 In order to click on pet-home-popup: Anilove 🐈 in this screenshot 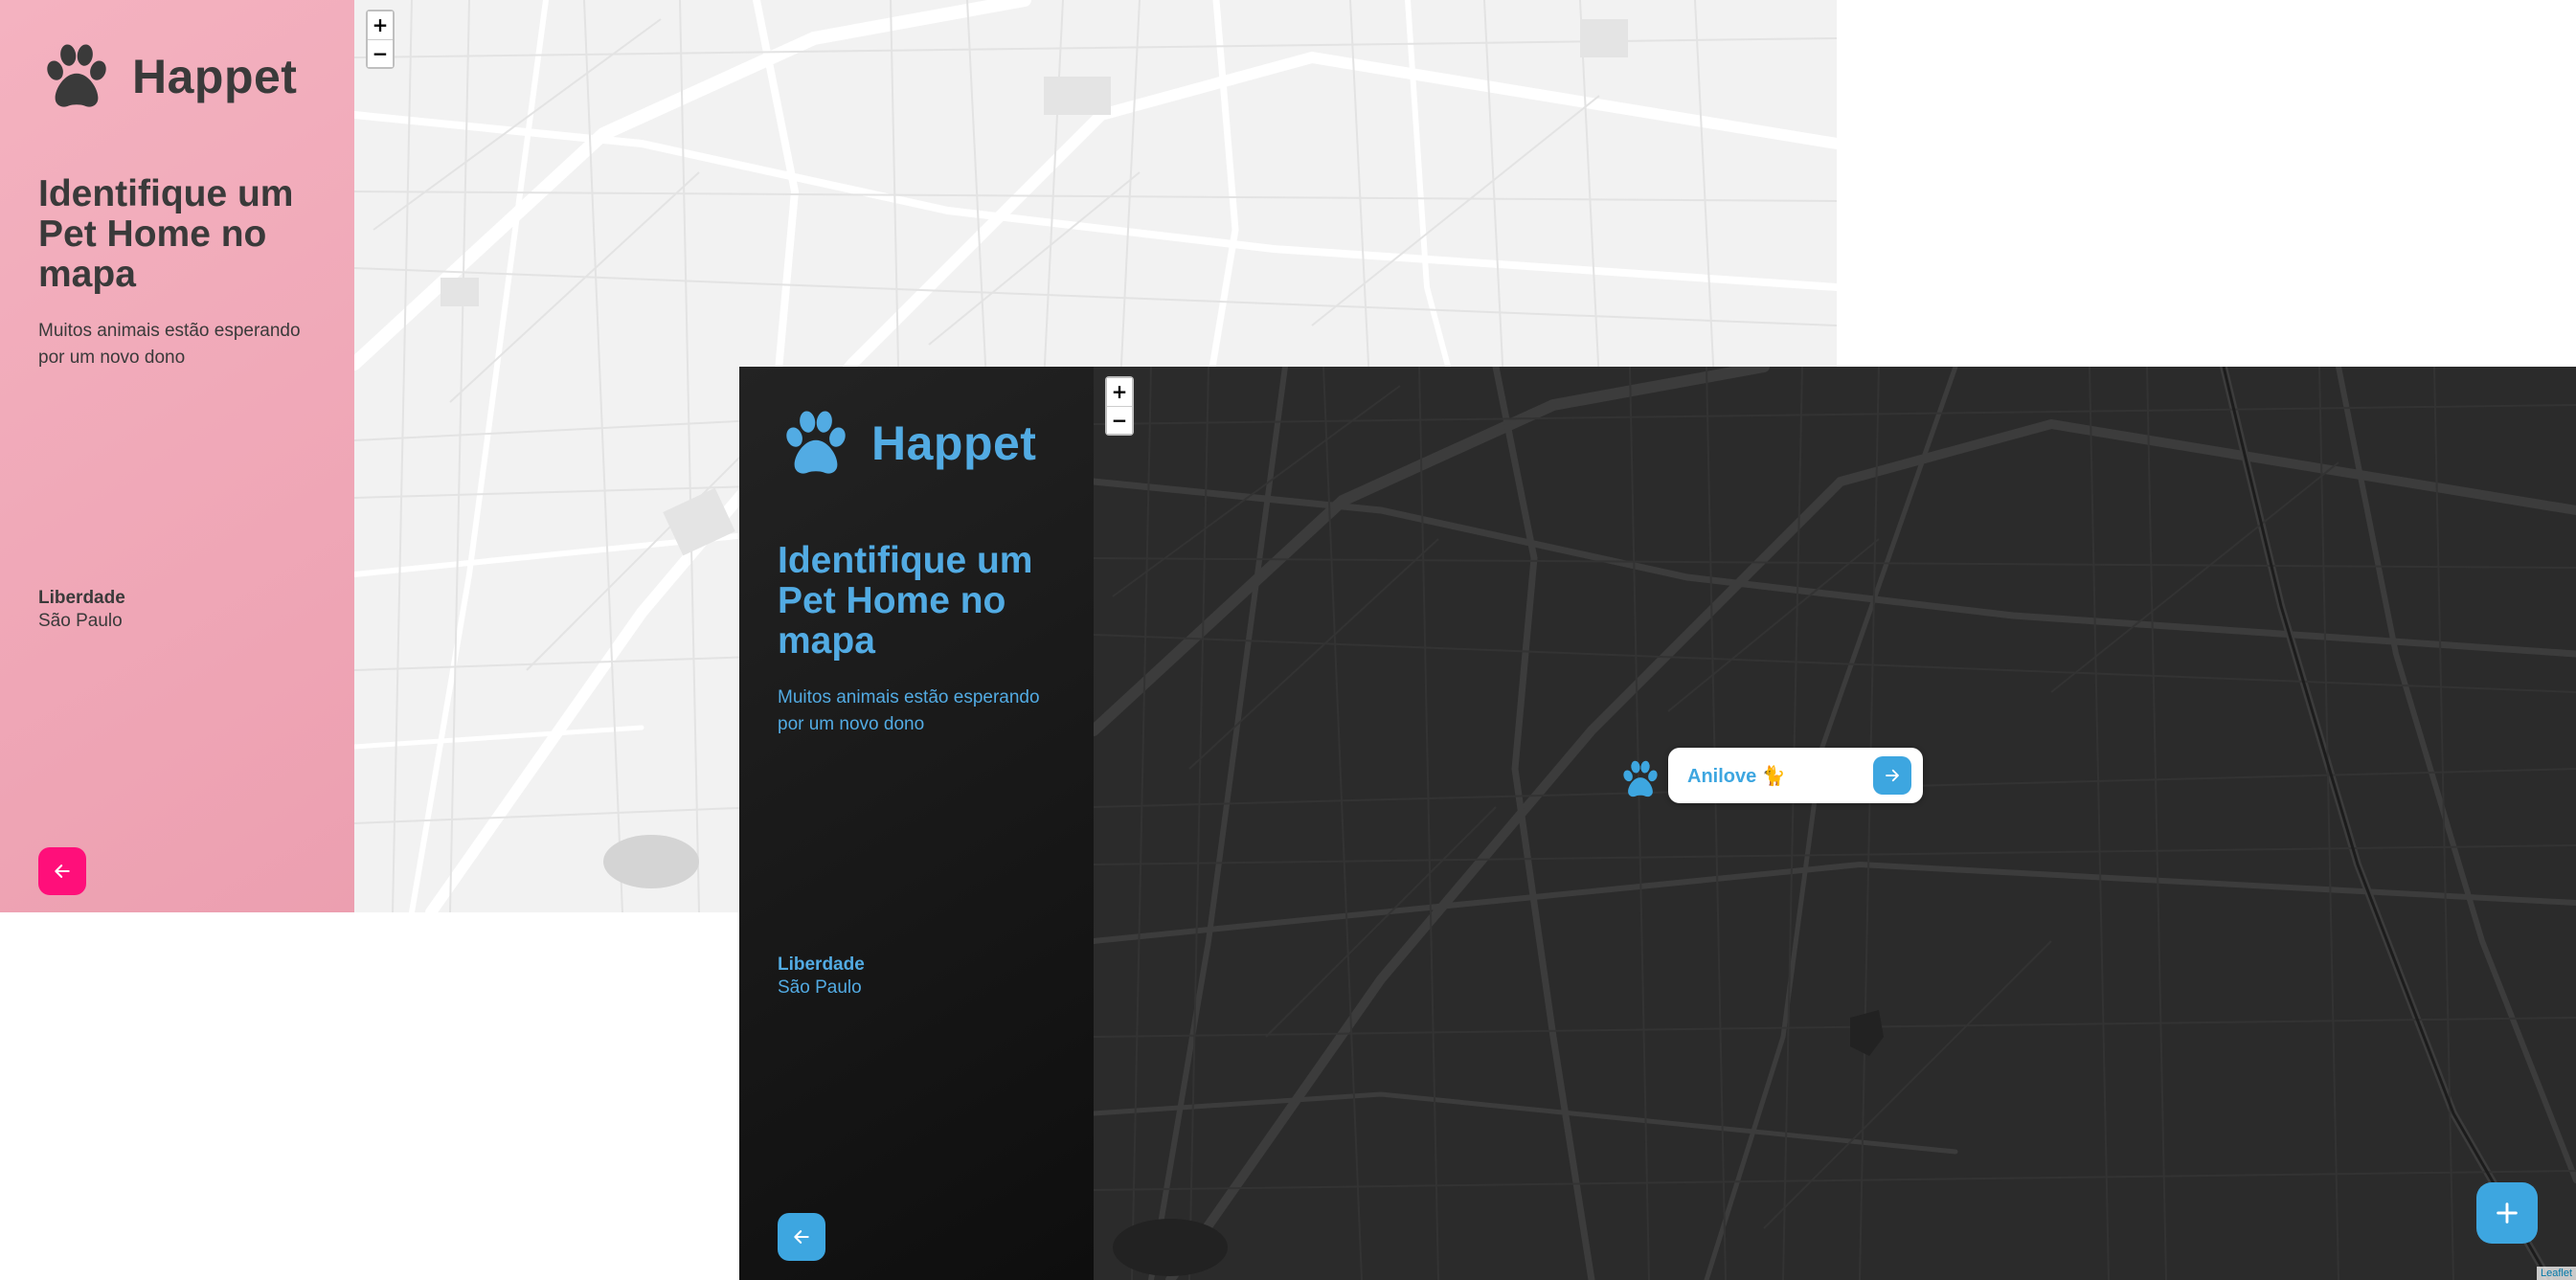, I will do `click(1795, 775)`.